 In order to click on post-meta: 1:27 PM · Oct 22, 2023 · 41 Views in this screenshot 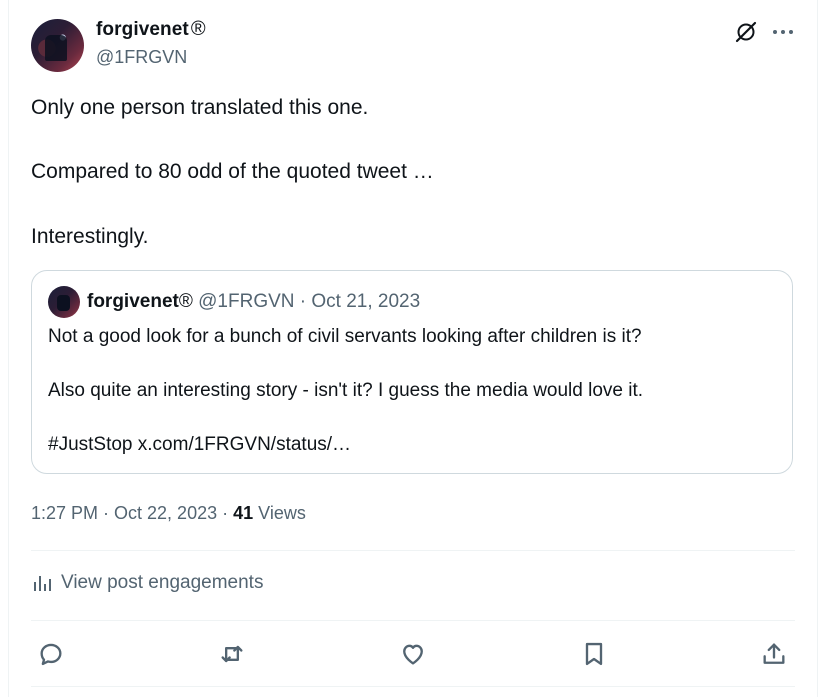, I will do `click(168, 513)`.